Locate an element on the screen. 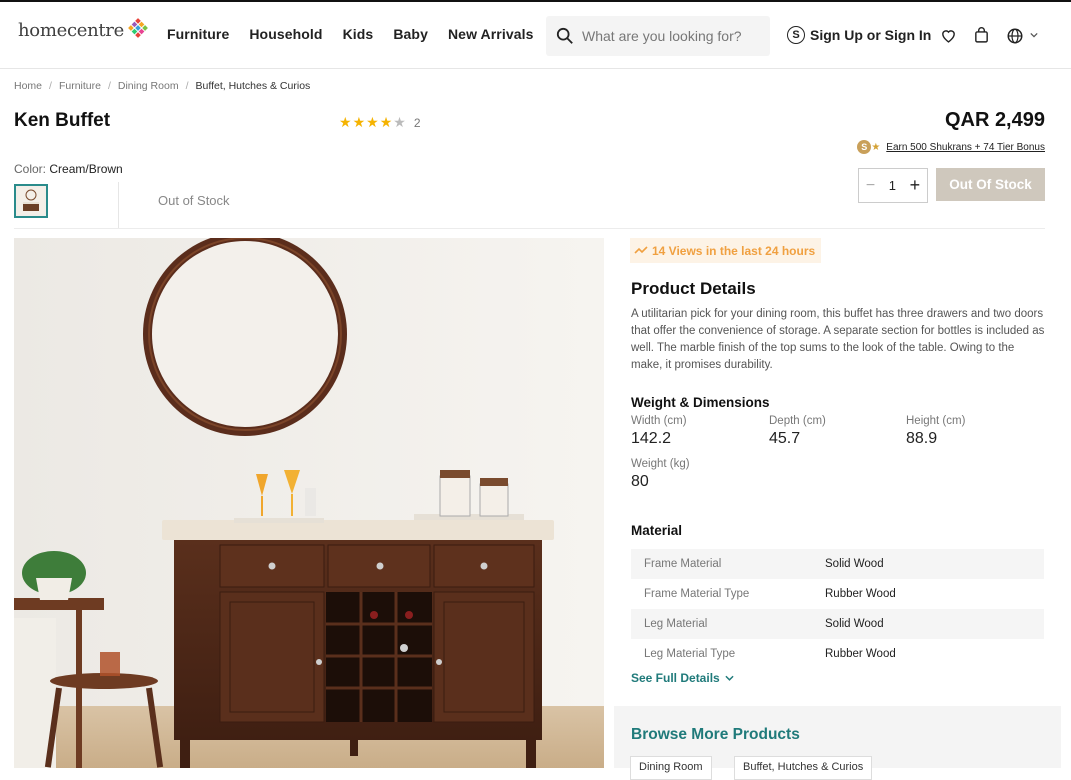 The height and width of the screenshot is (780, 1071). swatch-thumbnail is located at coordinates (31, 201).